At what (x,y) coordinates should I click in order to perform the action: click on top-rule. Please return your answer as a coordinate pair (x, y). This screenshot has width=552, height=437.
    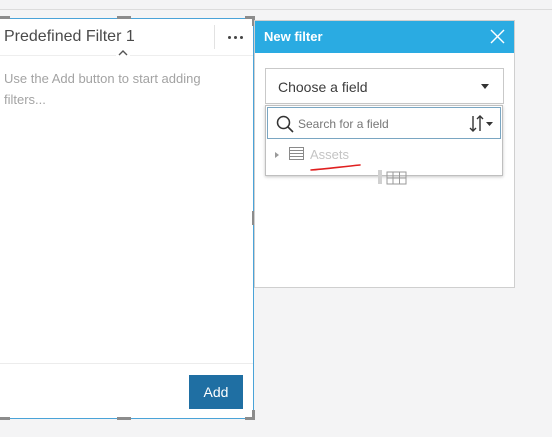
    Looking at the image, I should click on (276, 9).